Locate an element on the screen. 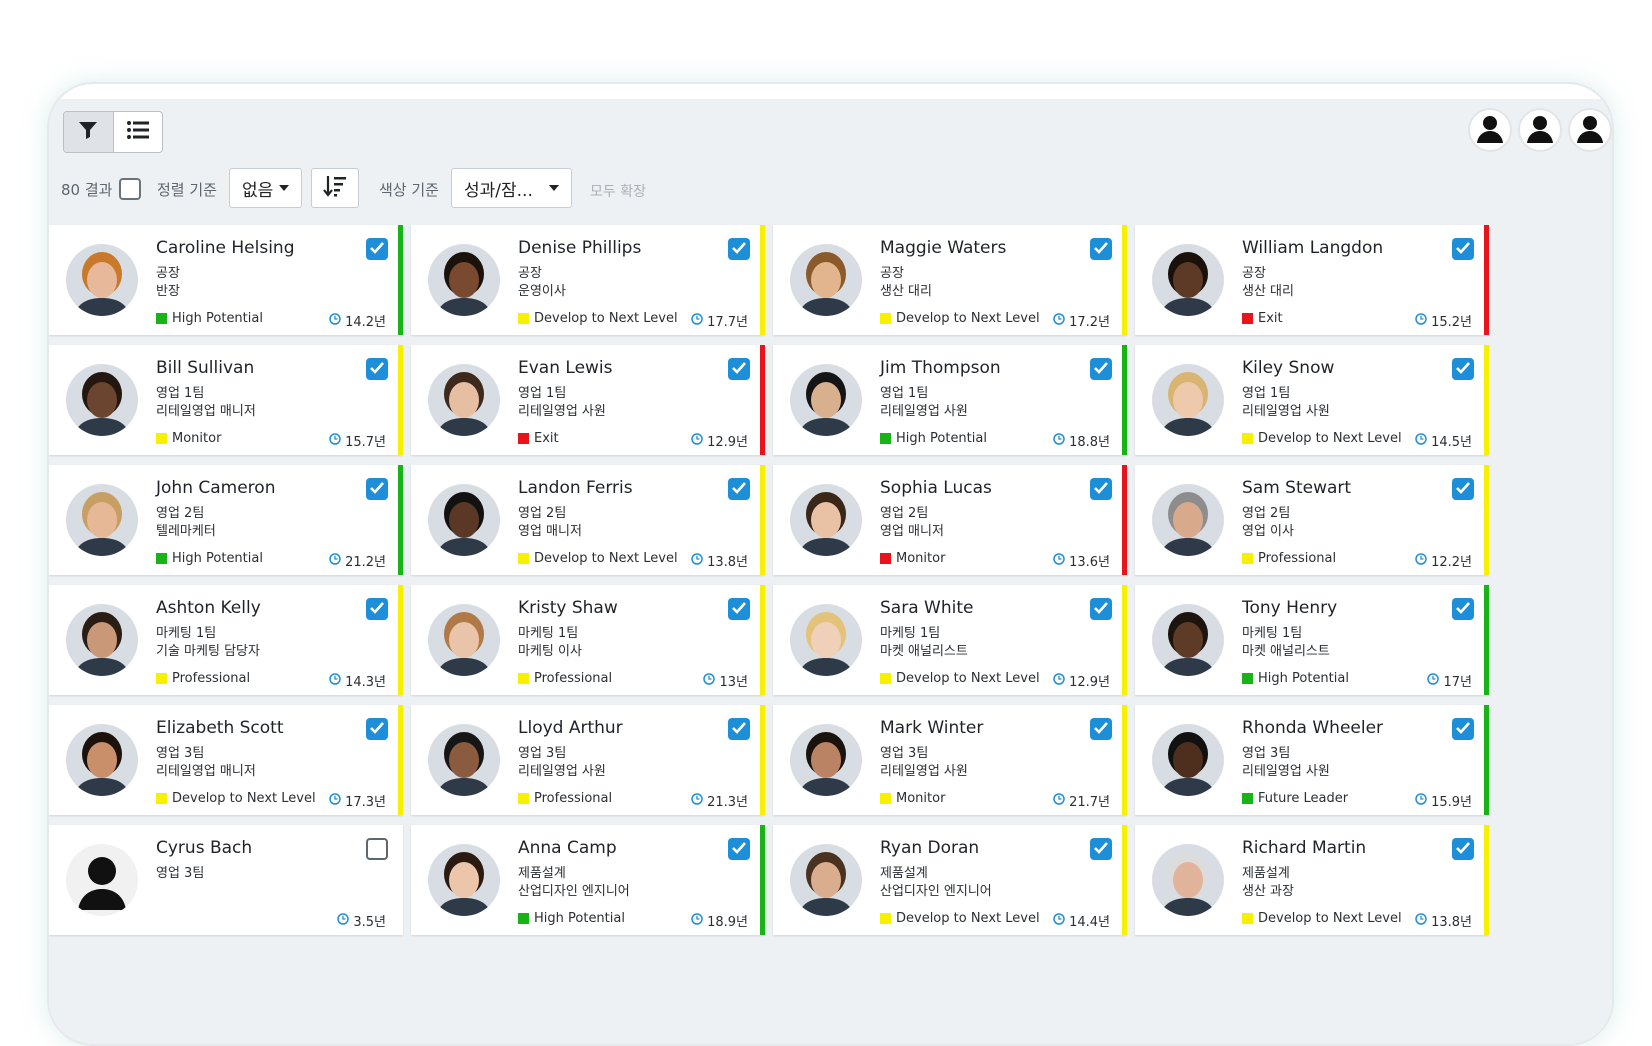  employee-name: Elizabeth Scott is located at coordinates (220, 728).